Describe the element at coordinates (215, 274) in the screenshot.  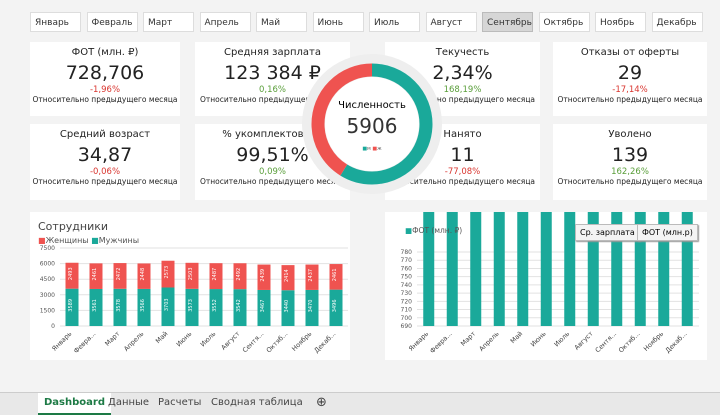
I see `data-label: 2487` at that location.